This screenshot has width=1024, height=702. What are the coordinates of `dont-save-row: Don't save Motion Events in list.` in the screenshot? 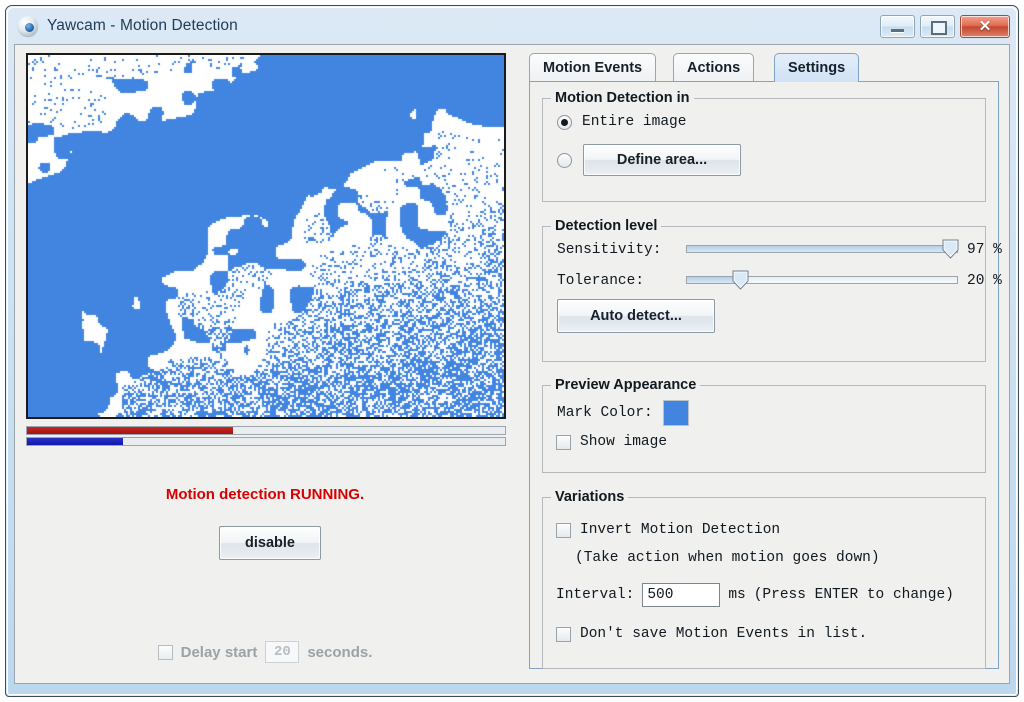 It's located at (711, 634).